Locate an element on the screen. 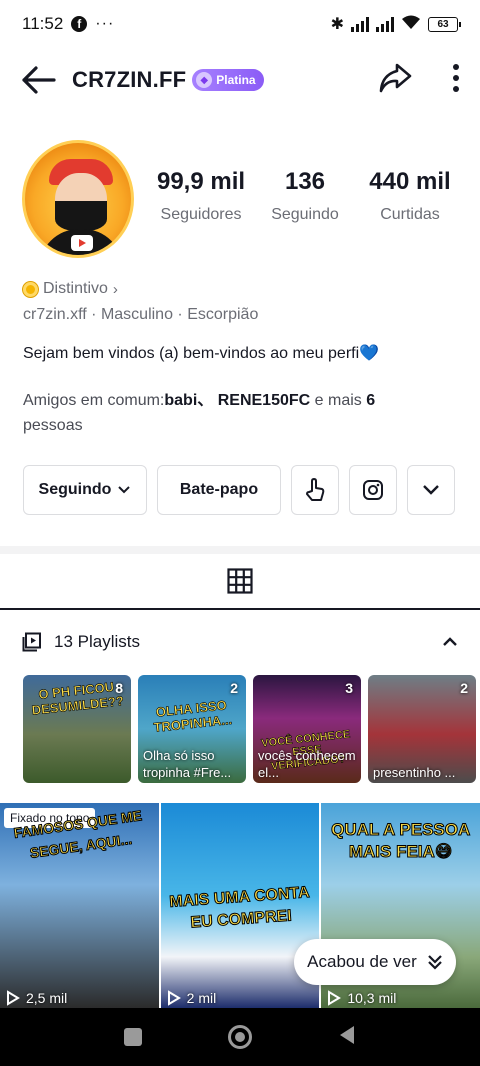 The height and width of the screenshot is (1066, 480). playlist-title is located at coordinates (421, 701).